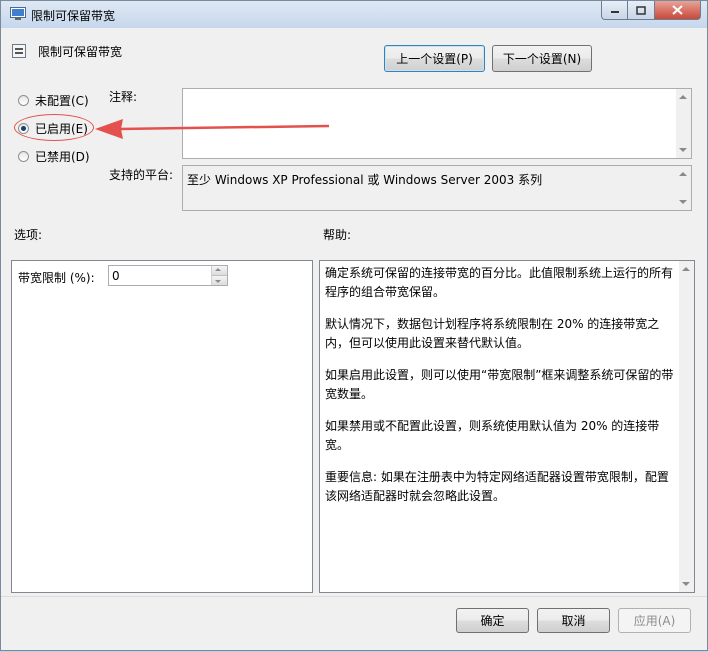  What do you see at coordinates (492, 620) in the screenshot?
I see `ok-button: 确定` at bounding box center [492, 620].